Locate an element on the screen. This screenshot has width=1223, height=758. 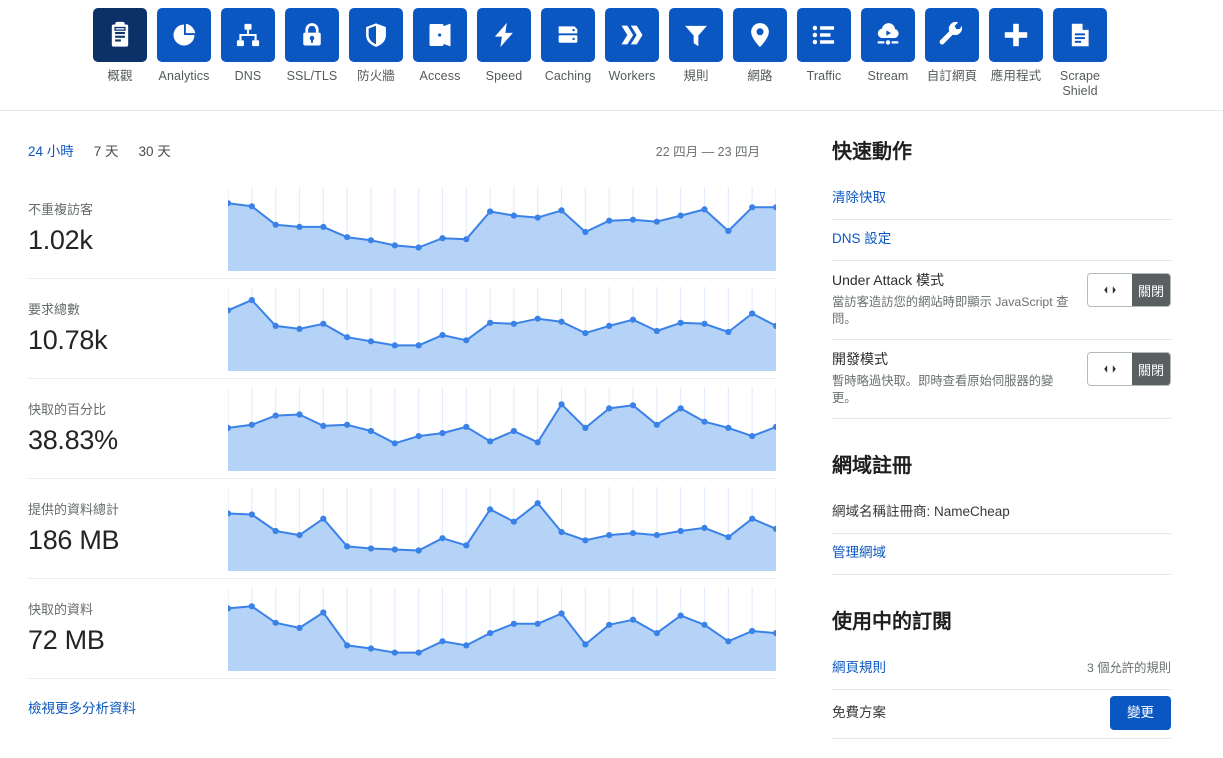
metric-row: 不重複訪客 1.02k is located at coordinates (402, 229).